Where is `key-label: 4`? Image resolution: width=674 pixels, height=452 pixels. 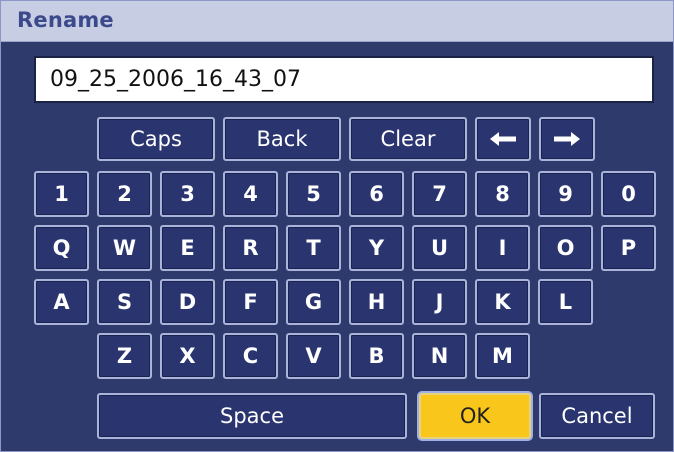
key-label: 4 is located at coordinates (250, 194).